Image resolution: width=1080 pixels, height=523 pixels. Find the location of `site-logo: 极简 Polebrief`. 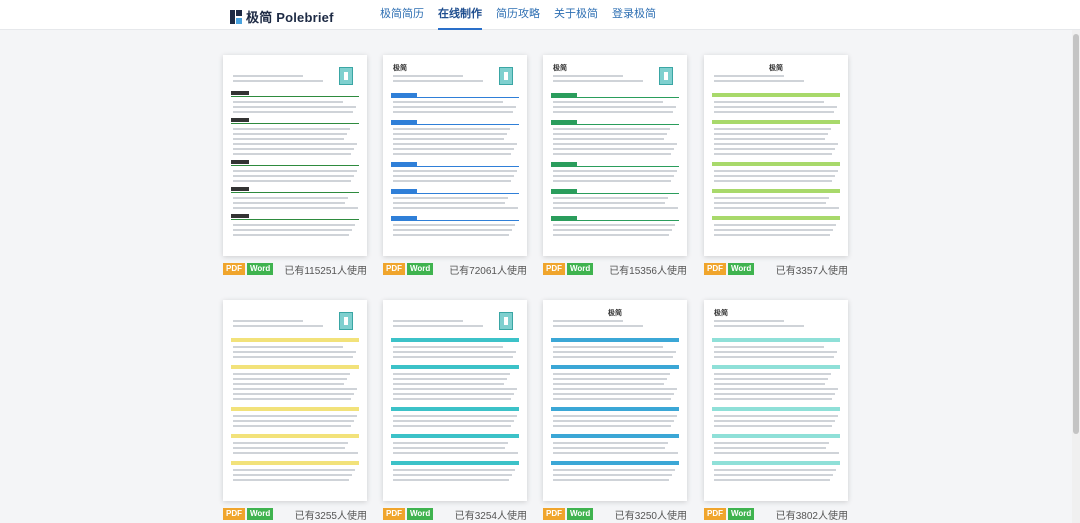

site-logo: 极简 Polebrief is located at coordinates (282, 16).